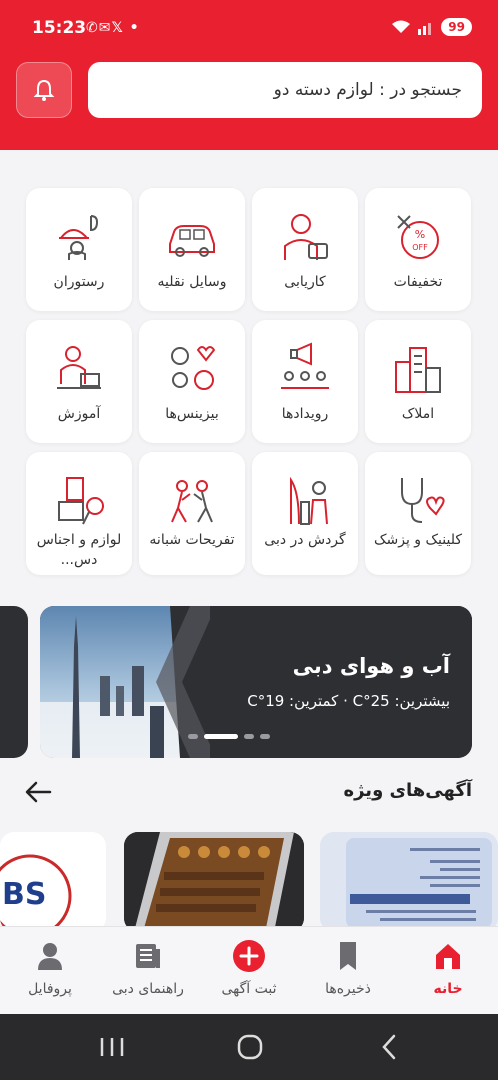 The height and width of the screenshot is (1080, 498). I want to click on category-nightlife: تفریحات شبانه, so click(192, 513).